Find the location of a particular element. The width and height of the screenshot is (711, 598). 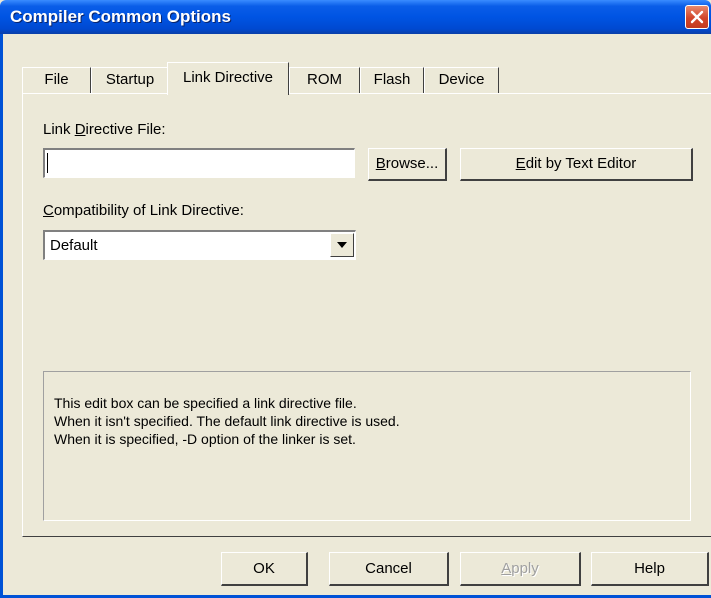

apply-button: Apply is located at coordinates (520, 569).